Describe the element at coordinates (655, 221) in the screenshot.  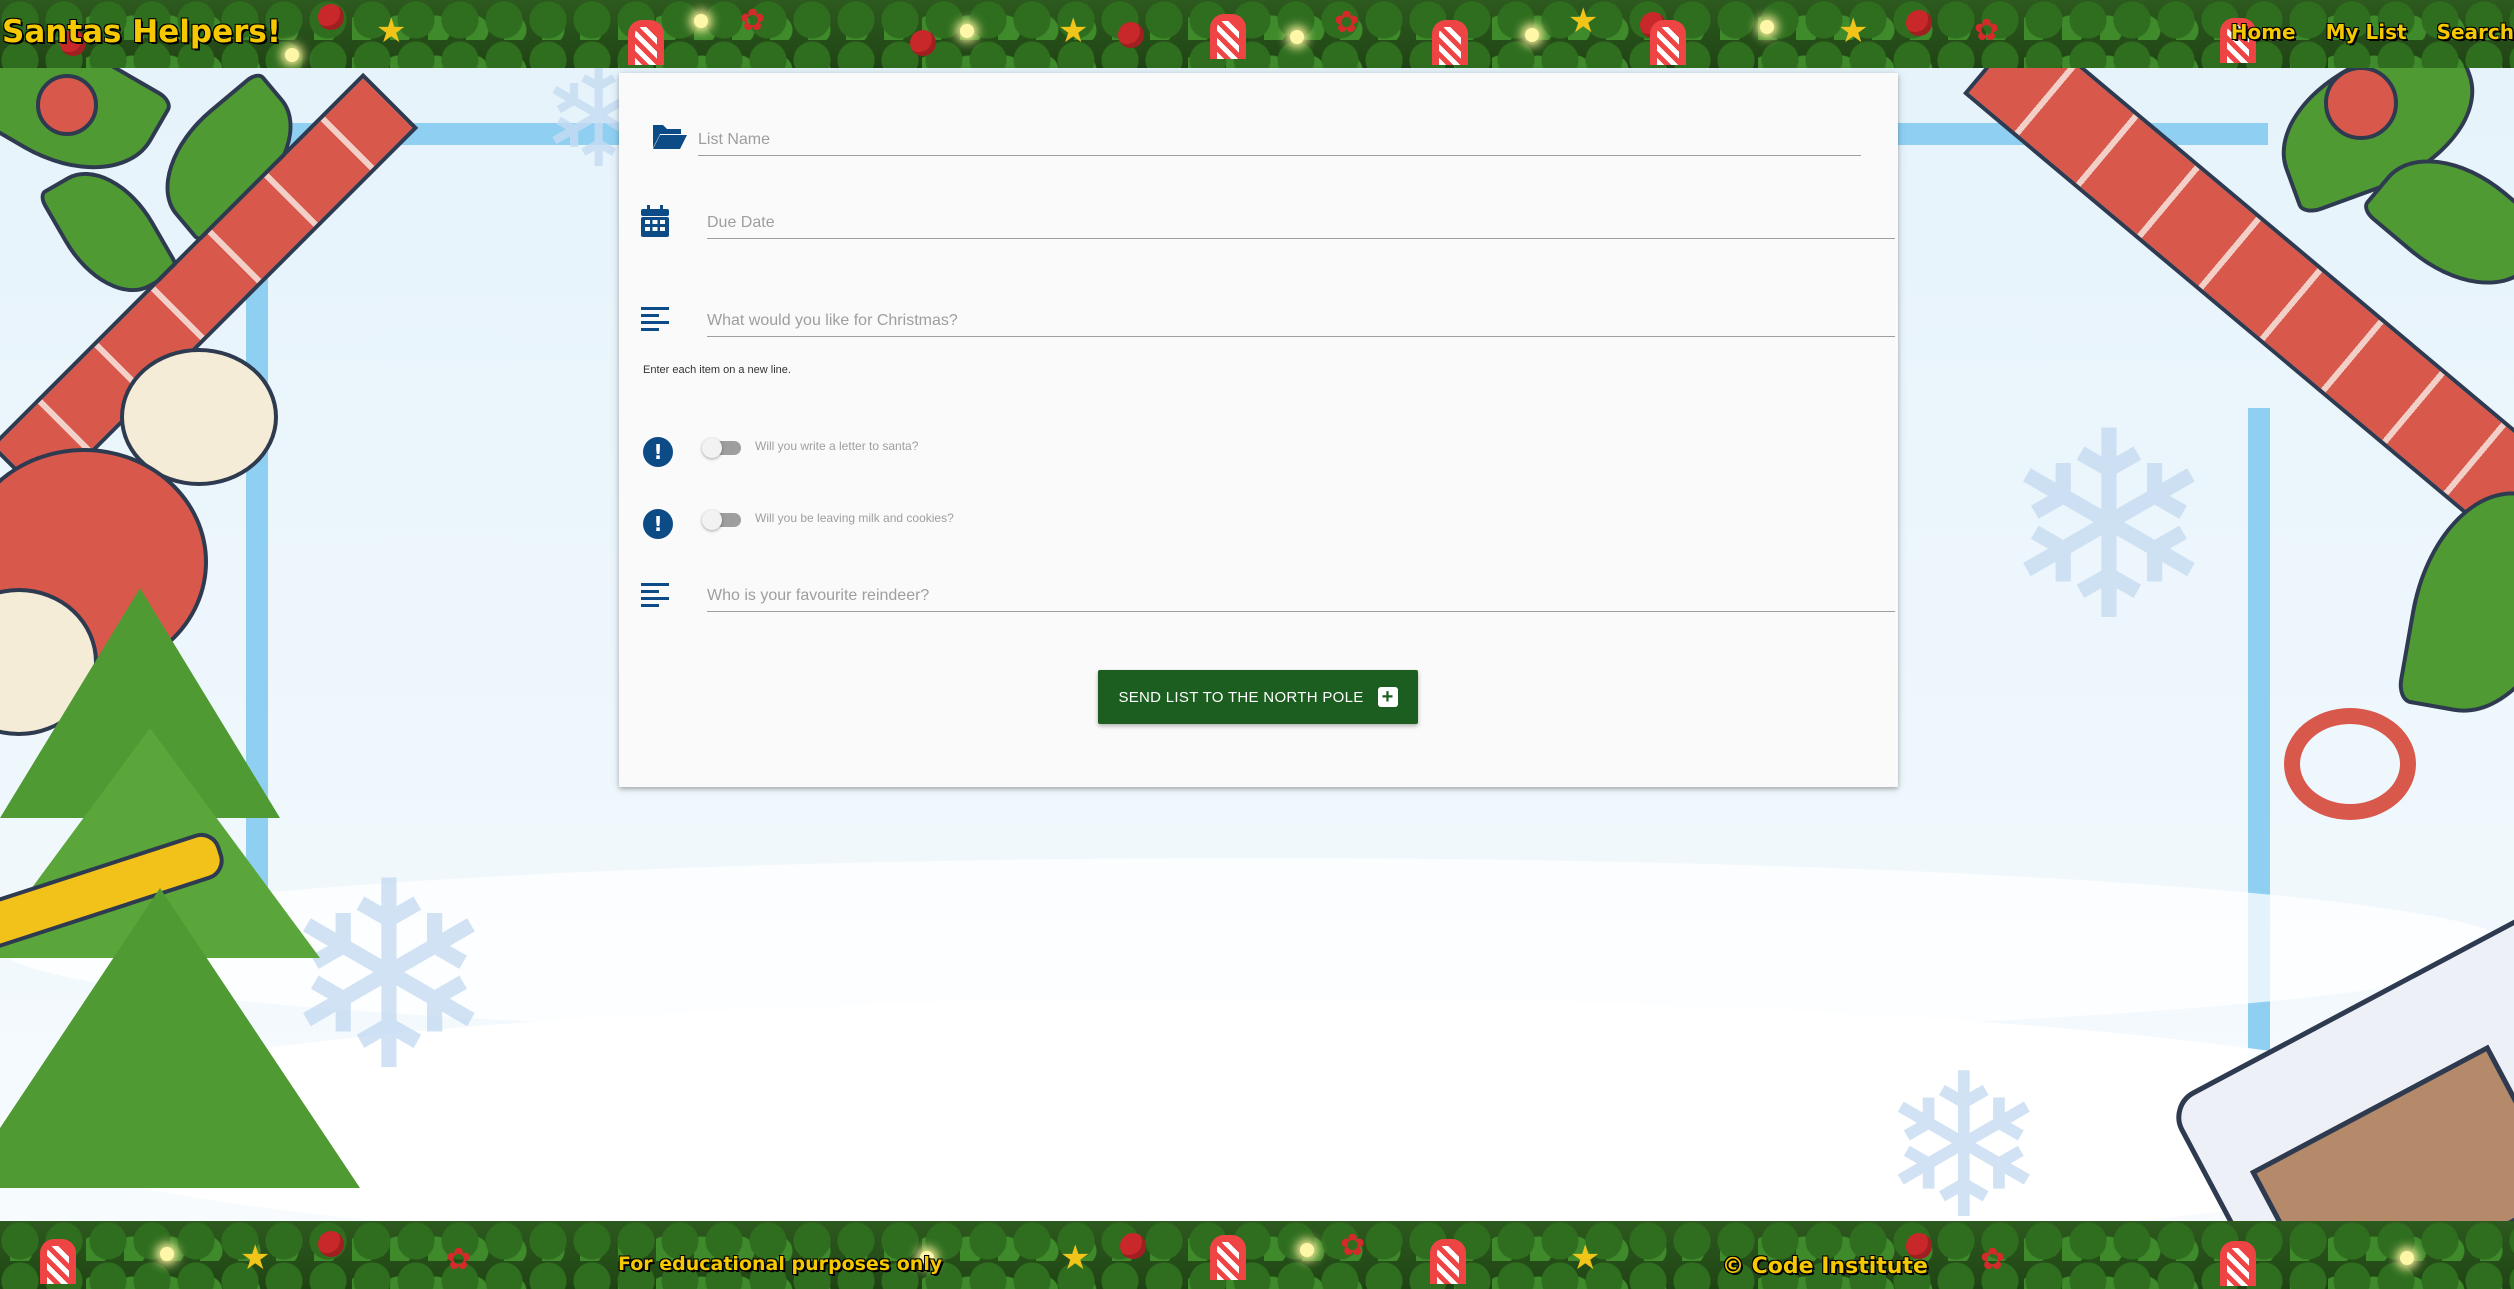
I see `calendar-icon` at that location.